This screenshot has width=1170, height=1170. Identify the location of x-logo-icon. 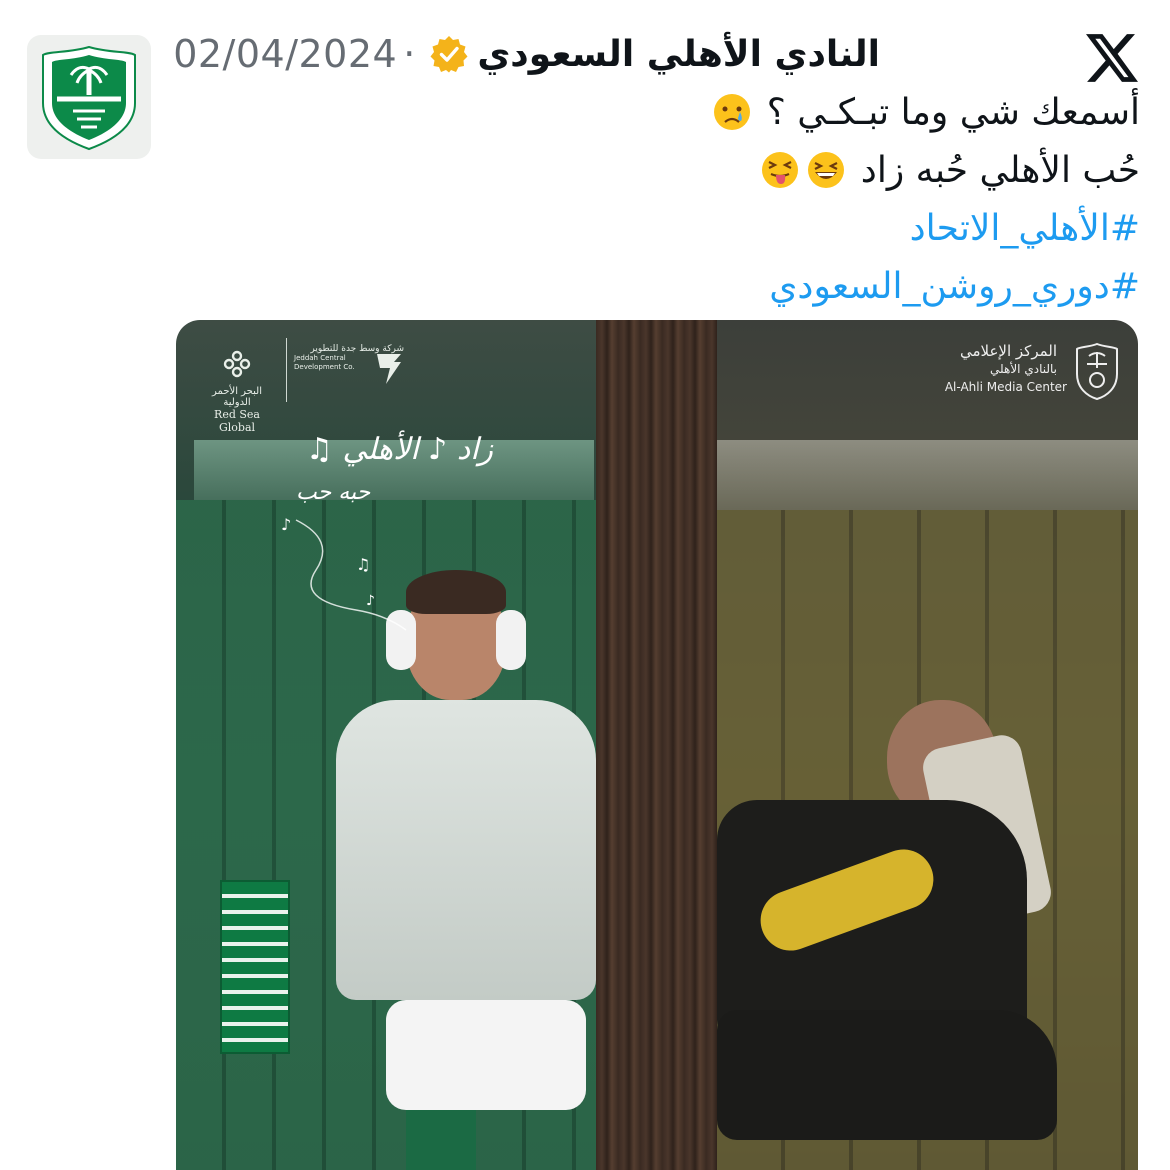
(1112, 58).